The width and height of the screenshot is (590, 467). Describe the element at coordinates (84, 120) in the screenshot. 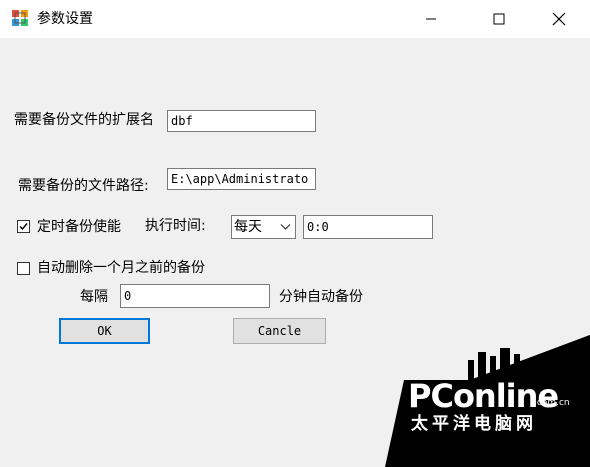

I see `extension-label: 需要备份文件的扩展名` at that location.